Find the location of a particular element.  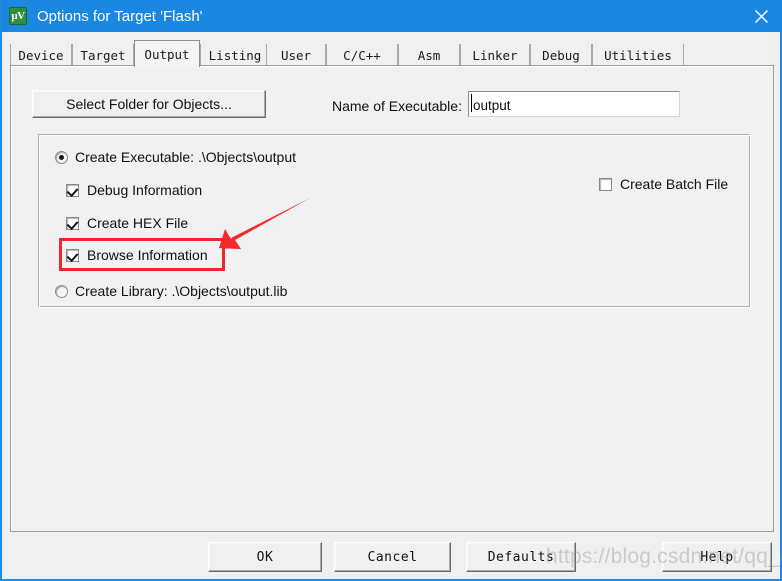

tab-label: Linker is located at coordinates (495, 55).